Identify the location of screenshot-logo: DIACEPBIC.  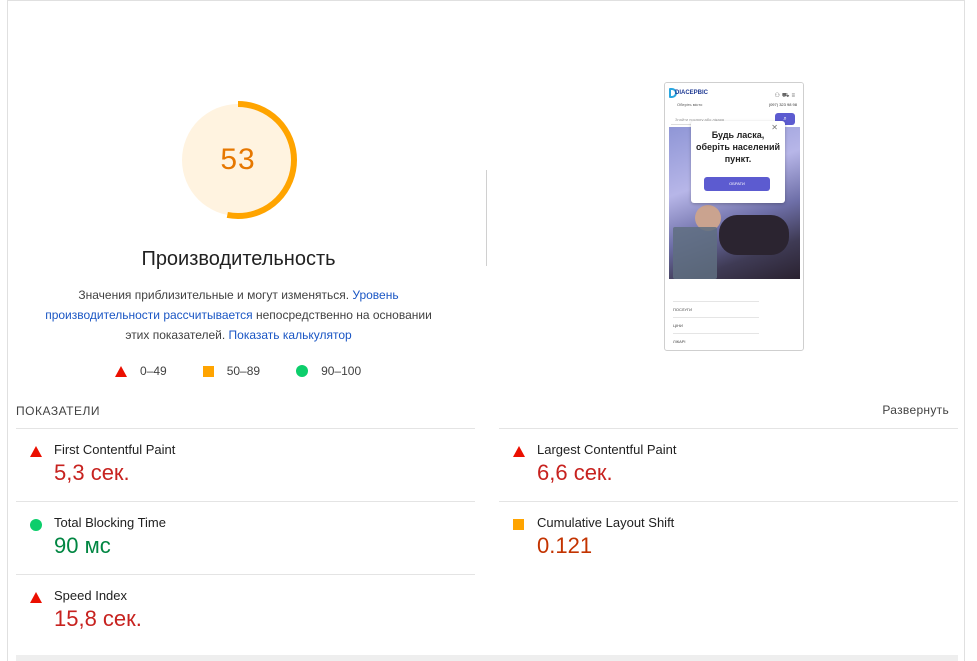
(692, 93).